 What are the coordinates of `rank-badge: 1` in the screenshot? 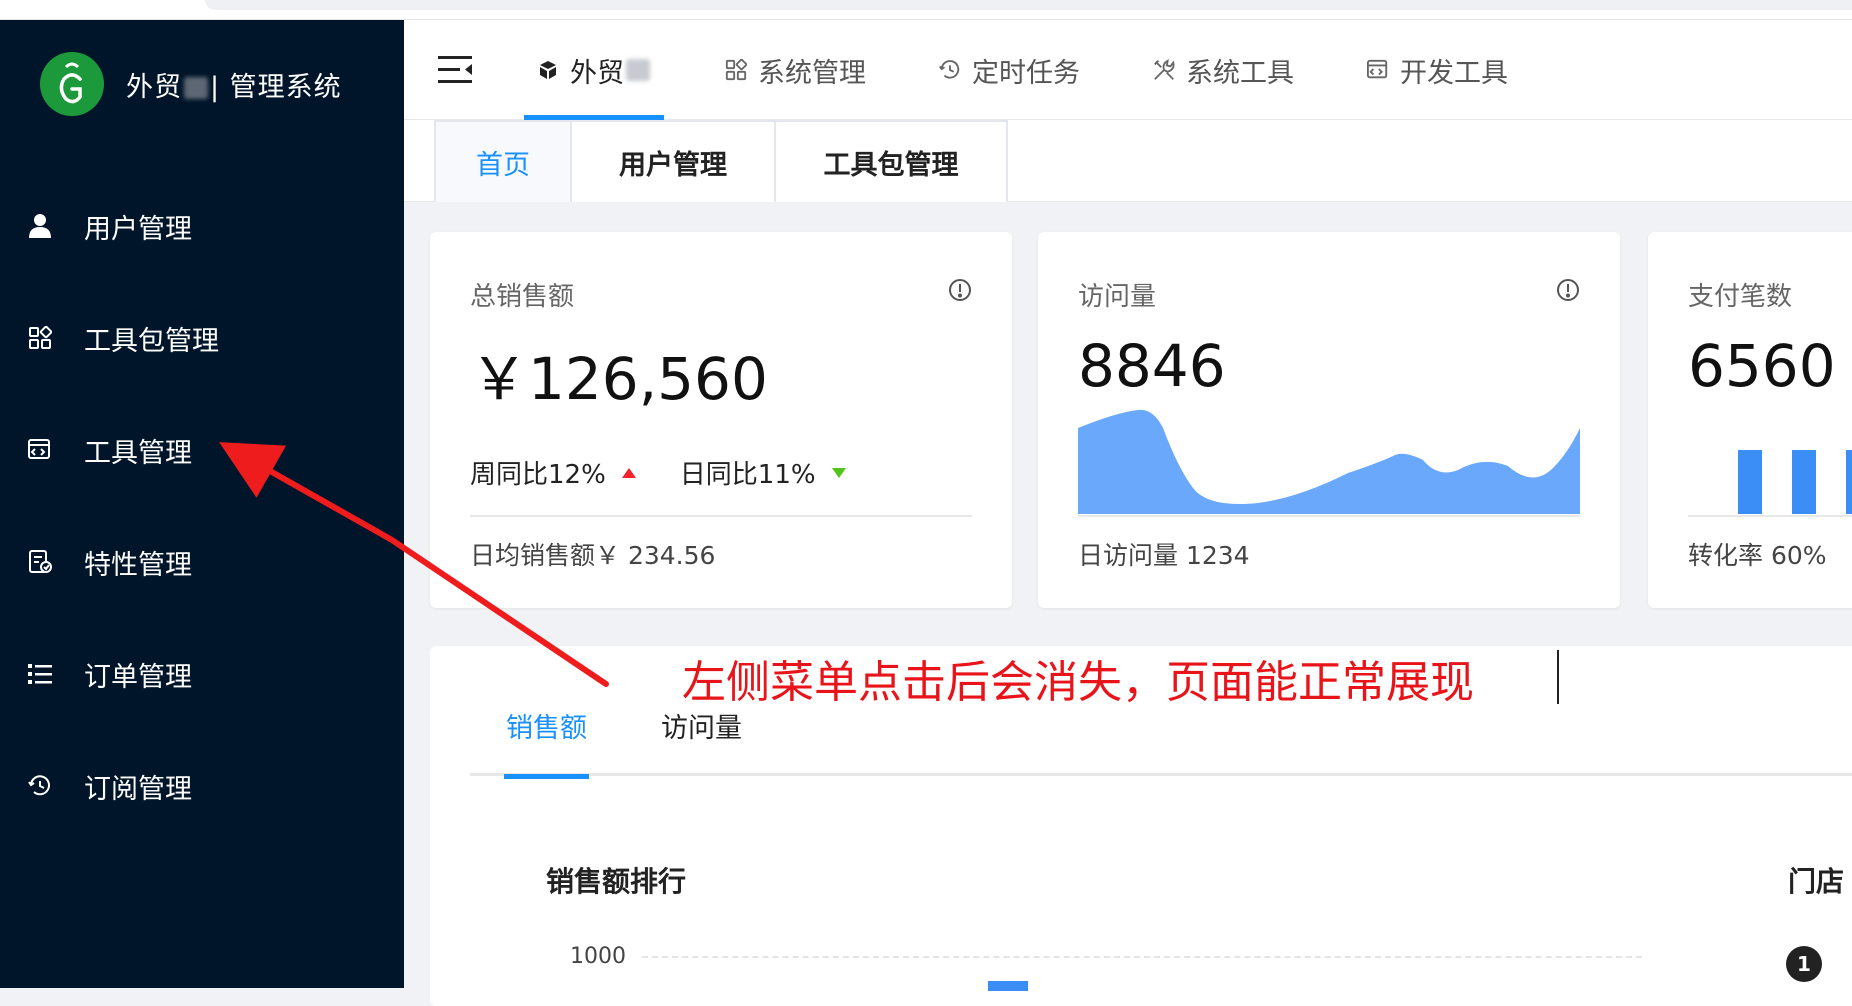 It's located at (1804, 964).